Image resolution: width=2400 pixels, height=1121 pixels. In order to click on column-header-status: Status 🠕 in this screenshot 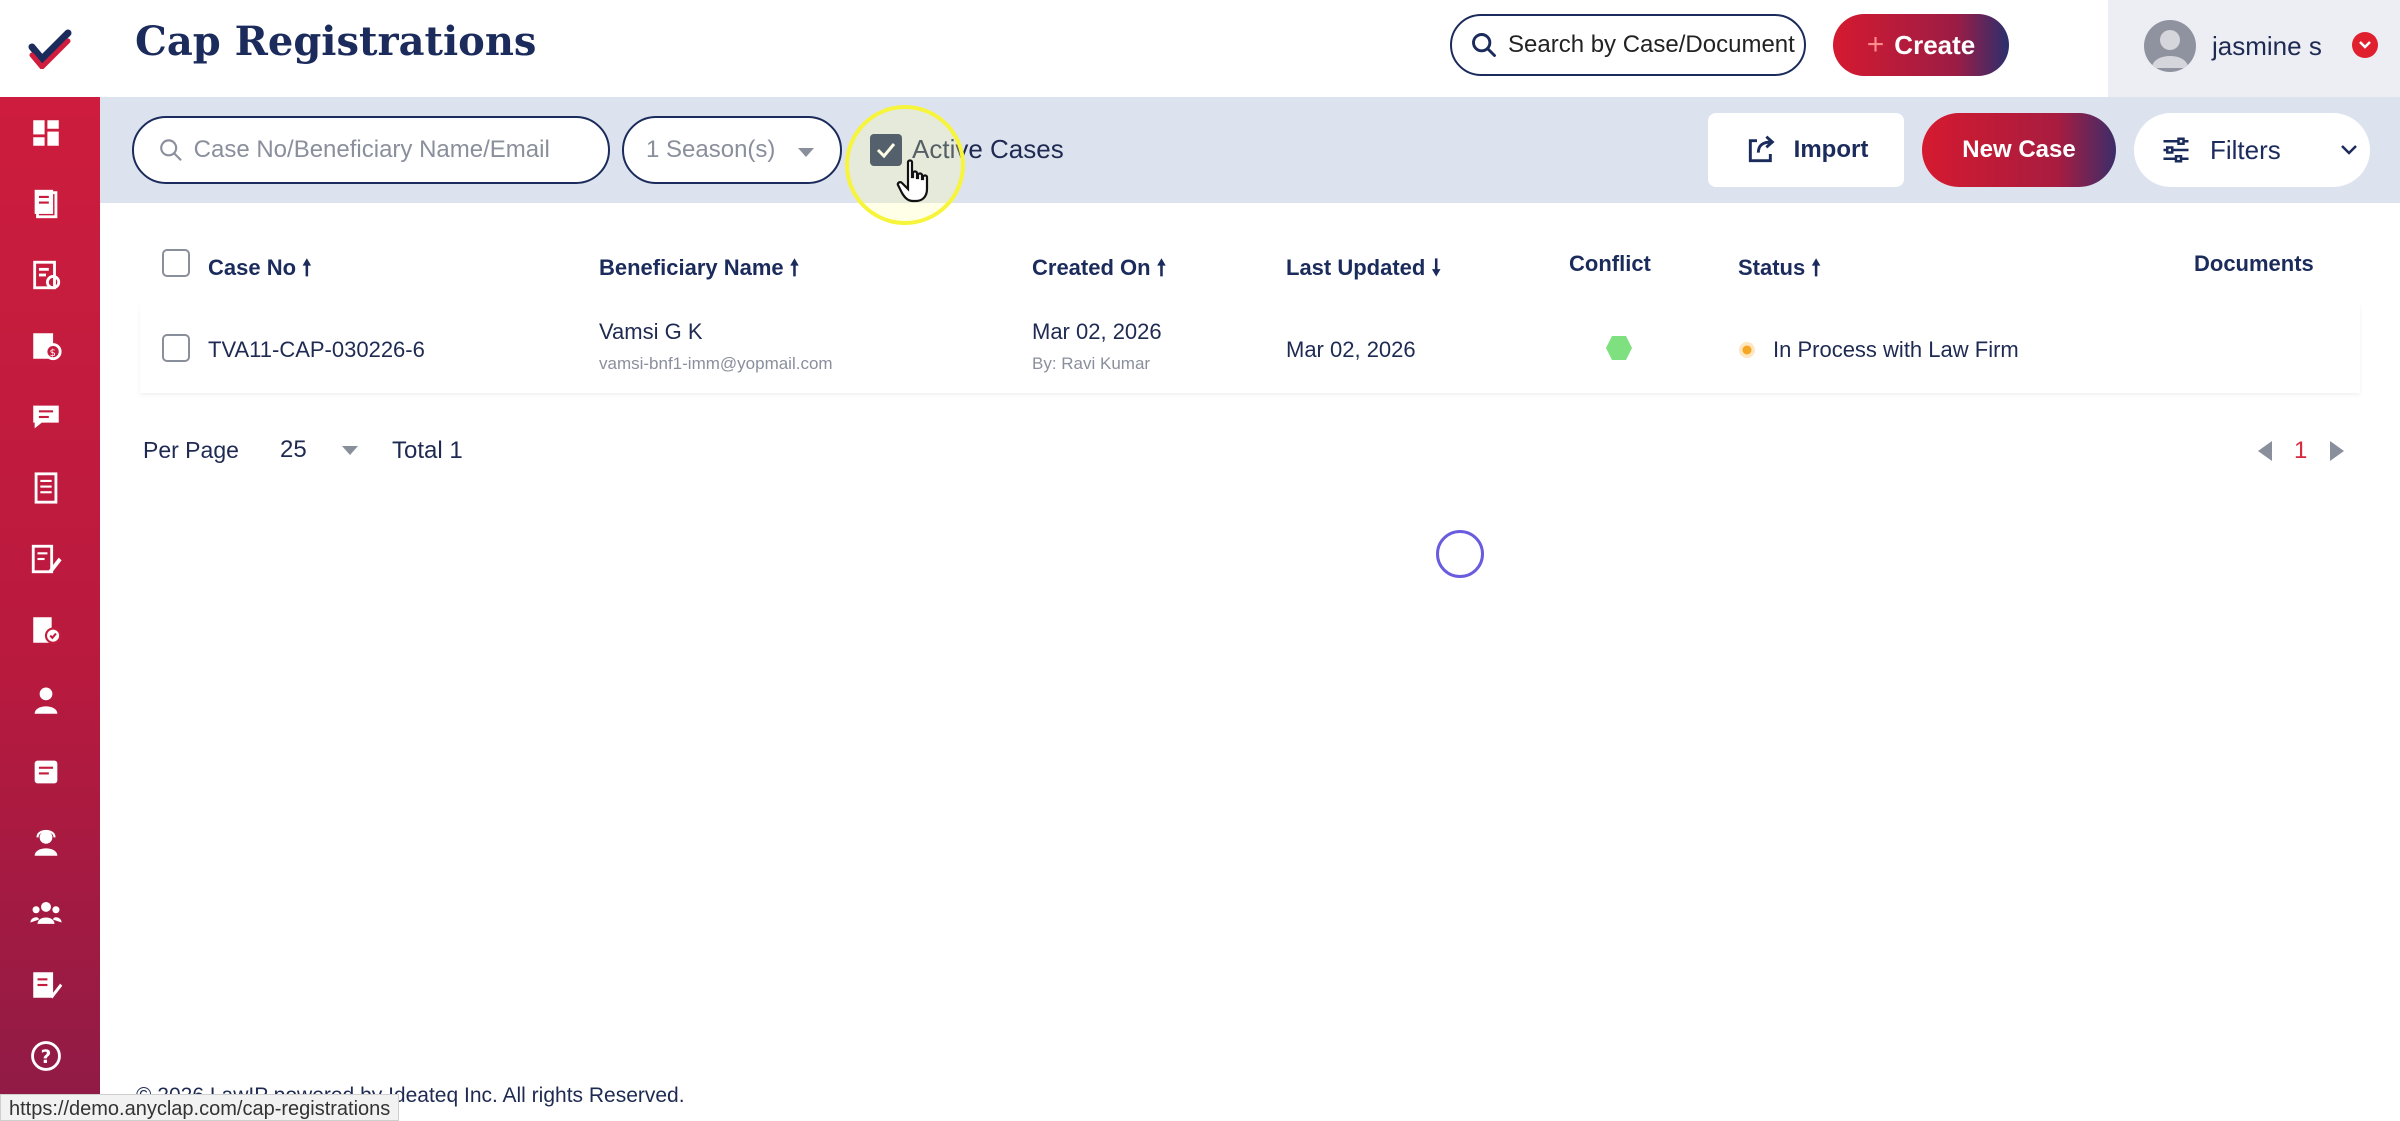, I will do `click(1779, 270)`.